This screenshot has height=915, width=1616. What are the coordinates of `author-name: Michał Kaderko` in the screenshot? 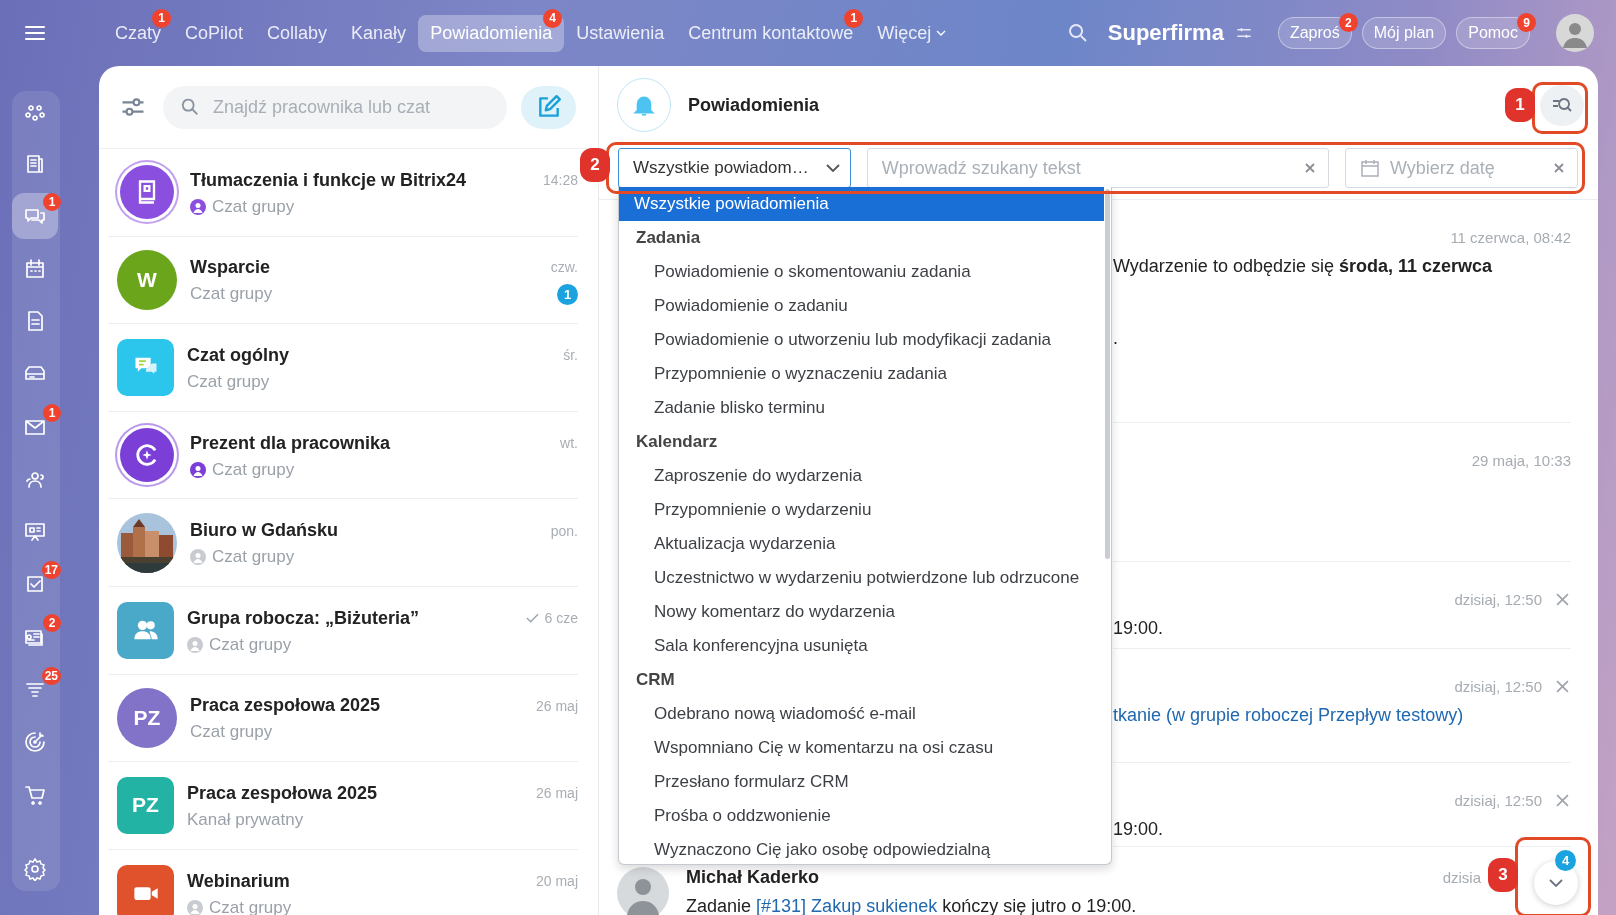 It's located at (753, 877).